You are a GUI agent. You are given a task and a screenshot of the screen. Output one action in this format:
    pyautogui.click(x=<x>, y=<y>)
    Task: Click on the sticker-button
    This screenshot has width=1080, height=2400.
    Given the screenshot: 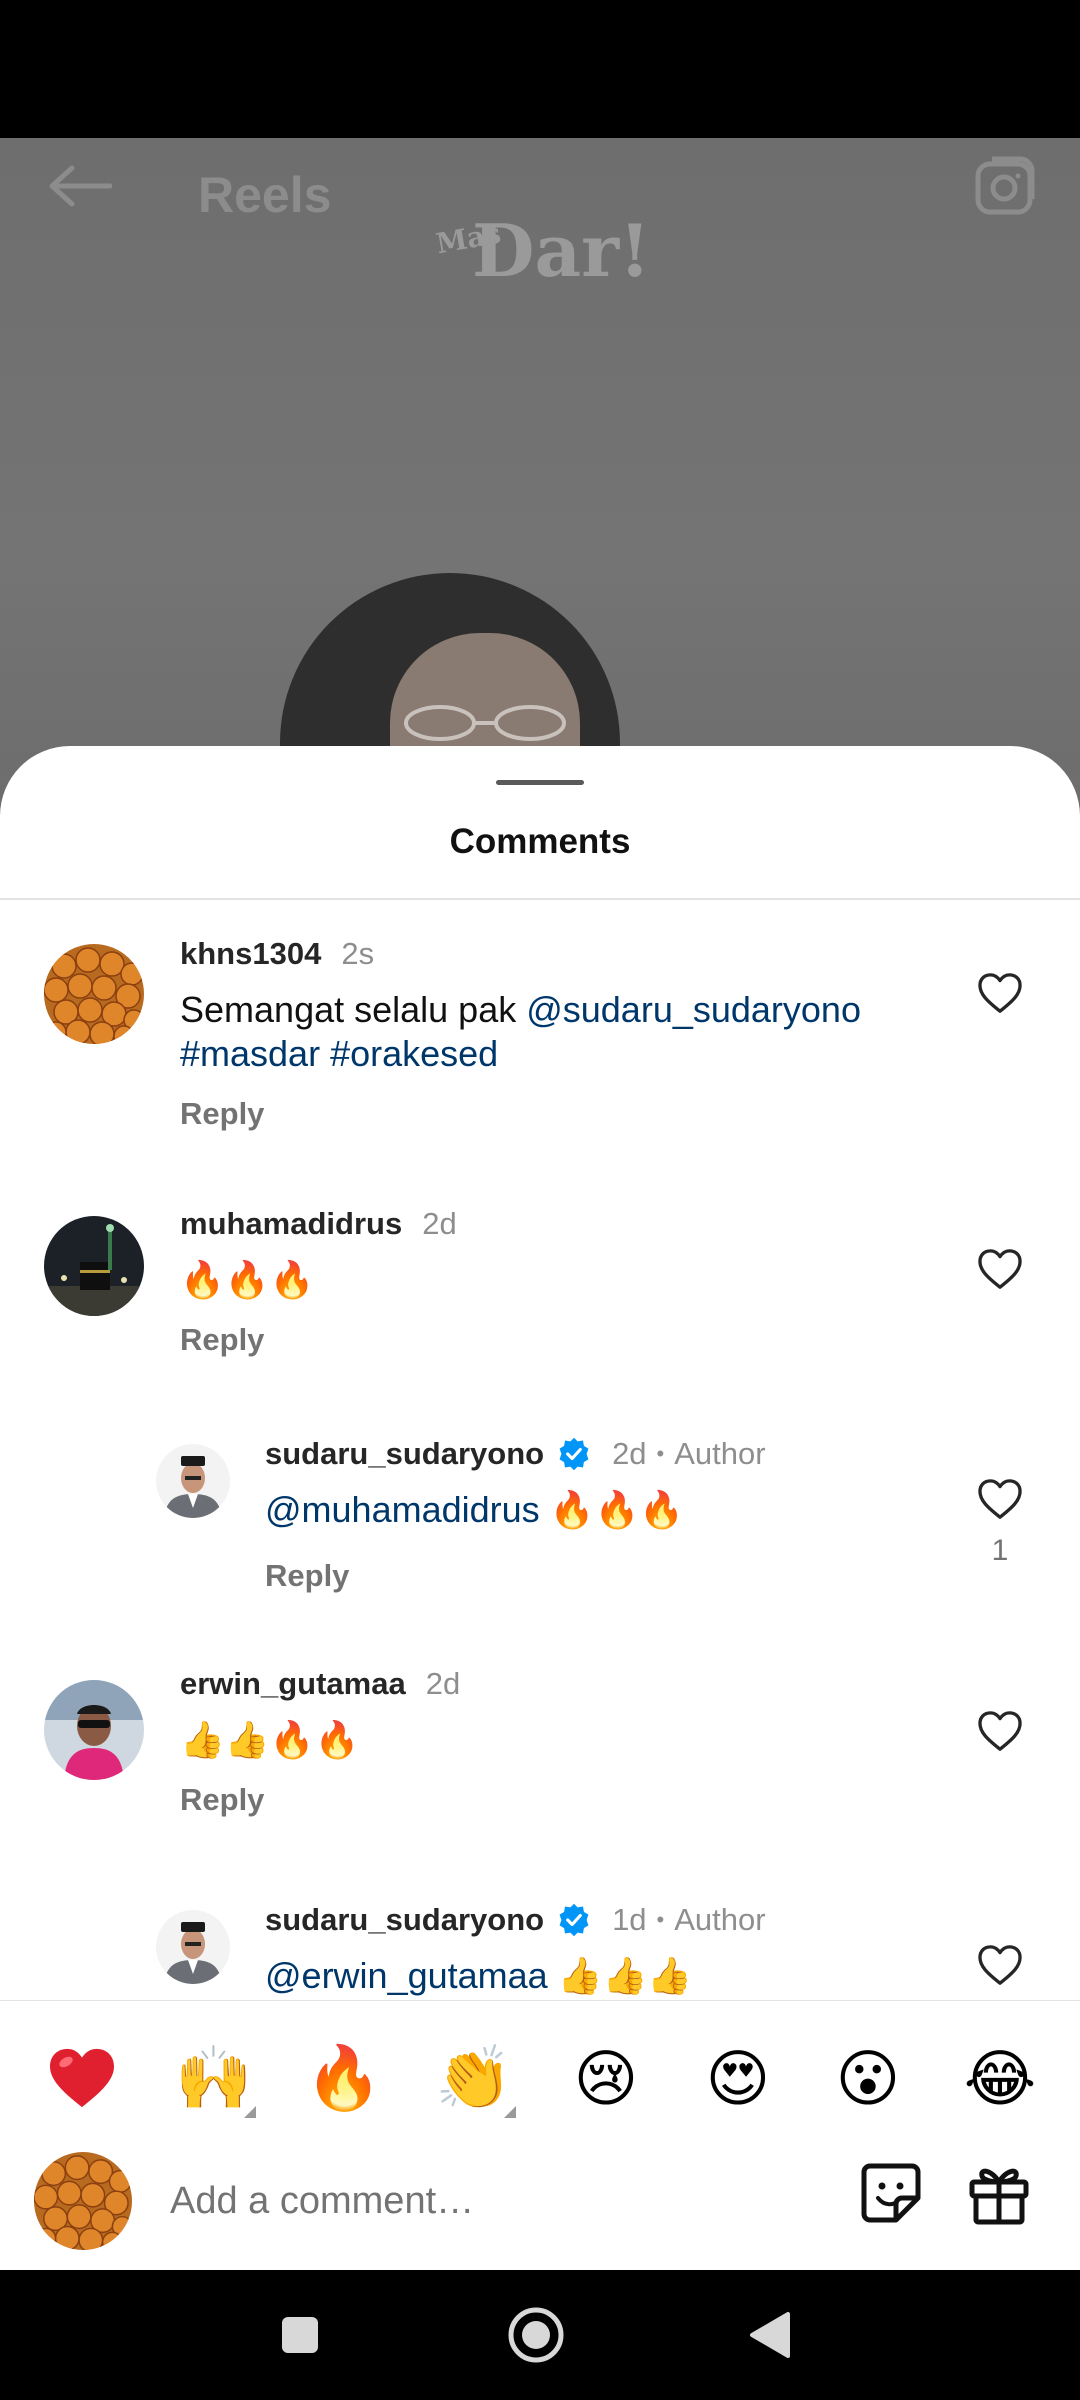 What is the action you would take?
    pyautogui.click(x=895, y=2197)
    